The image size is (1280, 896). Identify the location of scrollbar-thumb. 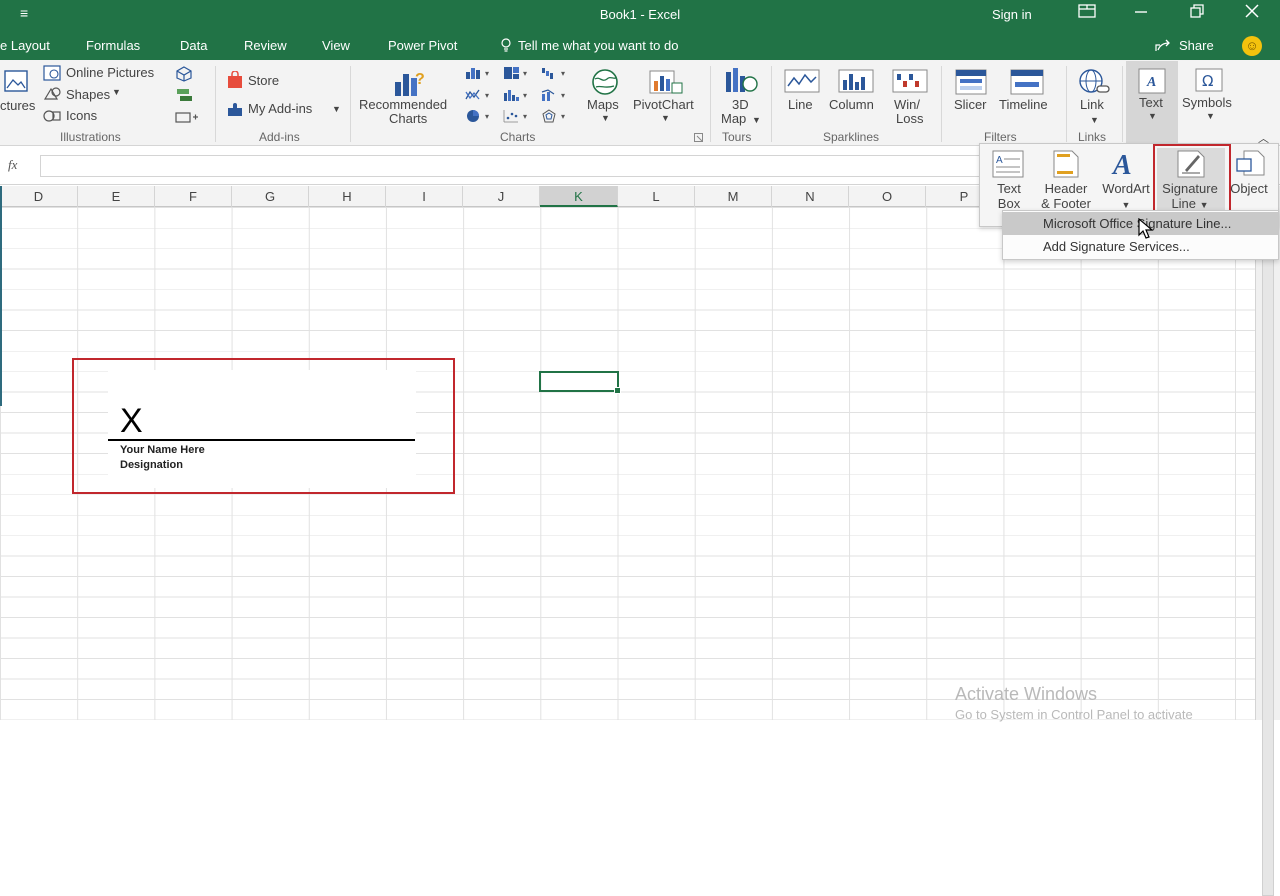
(1268, 576).